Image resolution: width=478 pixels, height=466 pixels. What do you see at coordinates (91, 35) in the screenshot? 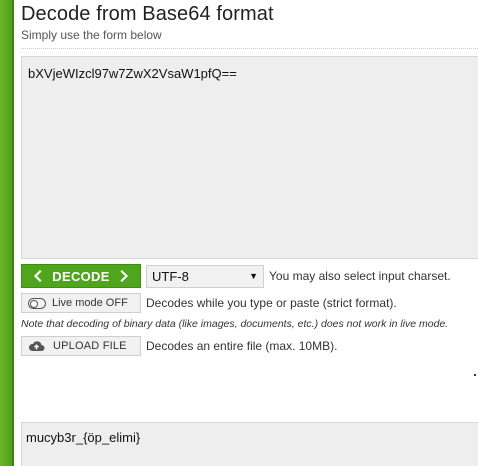
I see `page-subtitle: Simply use the form below` at bounding box center [91, 35].